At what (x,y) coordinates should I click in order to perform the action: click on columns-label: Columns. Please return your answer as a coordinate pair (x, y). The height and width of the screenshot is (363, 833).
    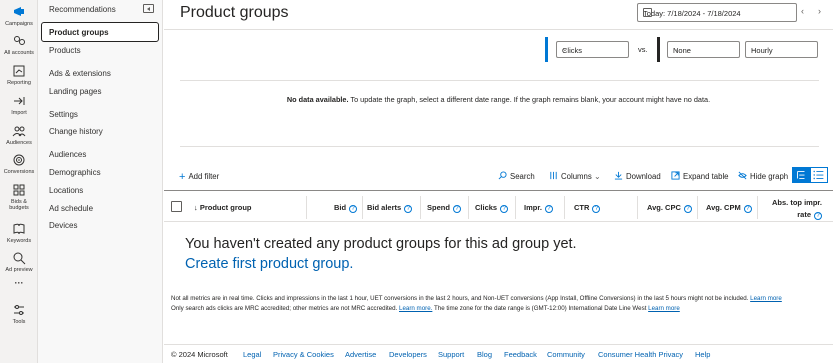
    Looking at the image, I should click on (576, 176).